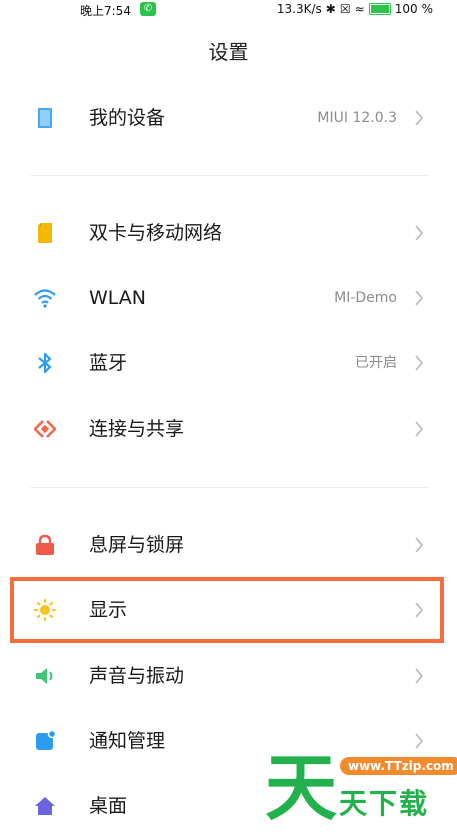 The image size is (457, 838). Describe the element at coordinates (228, 545) in the screenshot. I see `settings-row-lock-screen: 息屏与锁屏` at that location.